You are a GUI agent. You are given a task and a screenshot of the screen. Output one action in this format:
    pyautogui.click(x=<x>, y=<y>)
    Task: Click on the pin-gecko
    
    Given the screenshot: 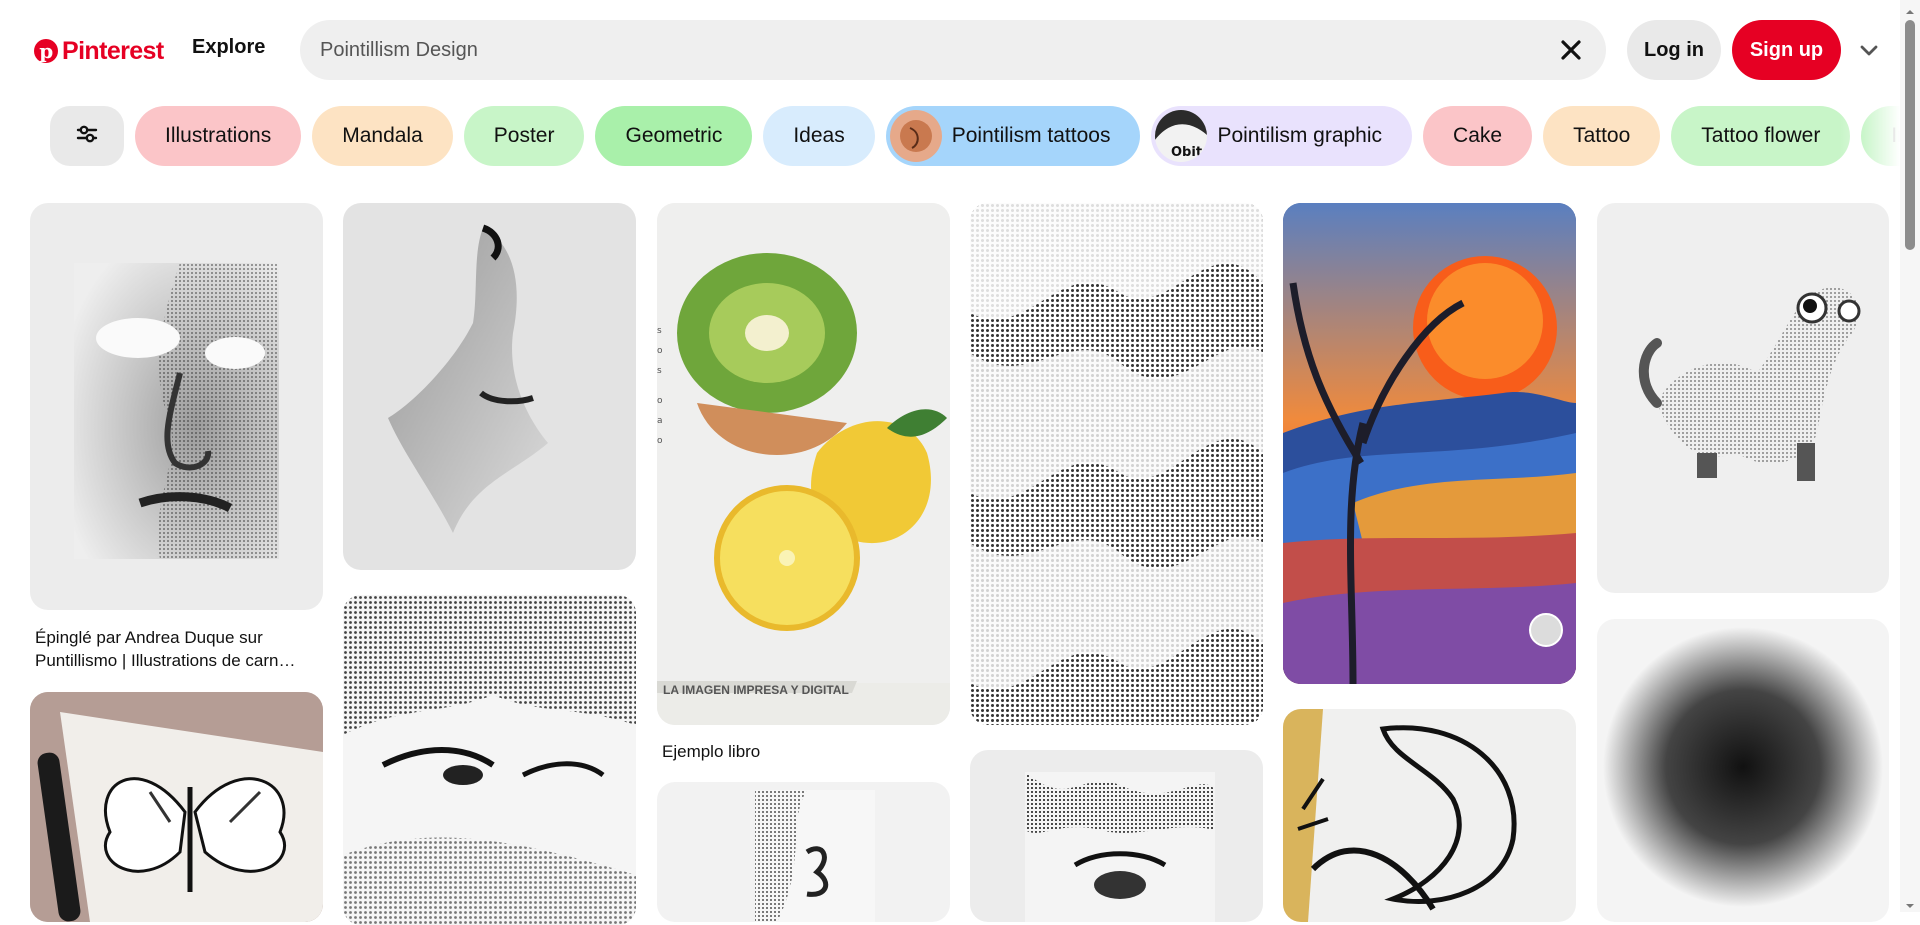 What is the action you would take?
    pyautogui.click(x=1743, y=398)
    